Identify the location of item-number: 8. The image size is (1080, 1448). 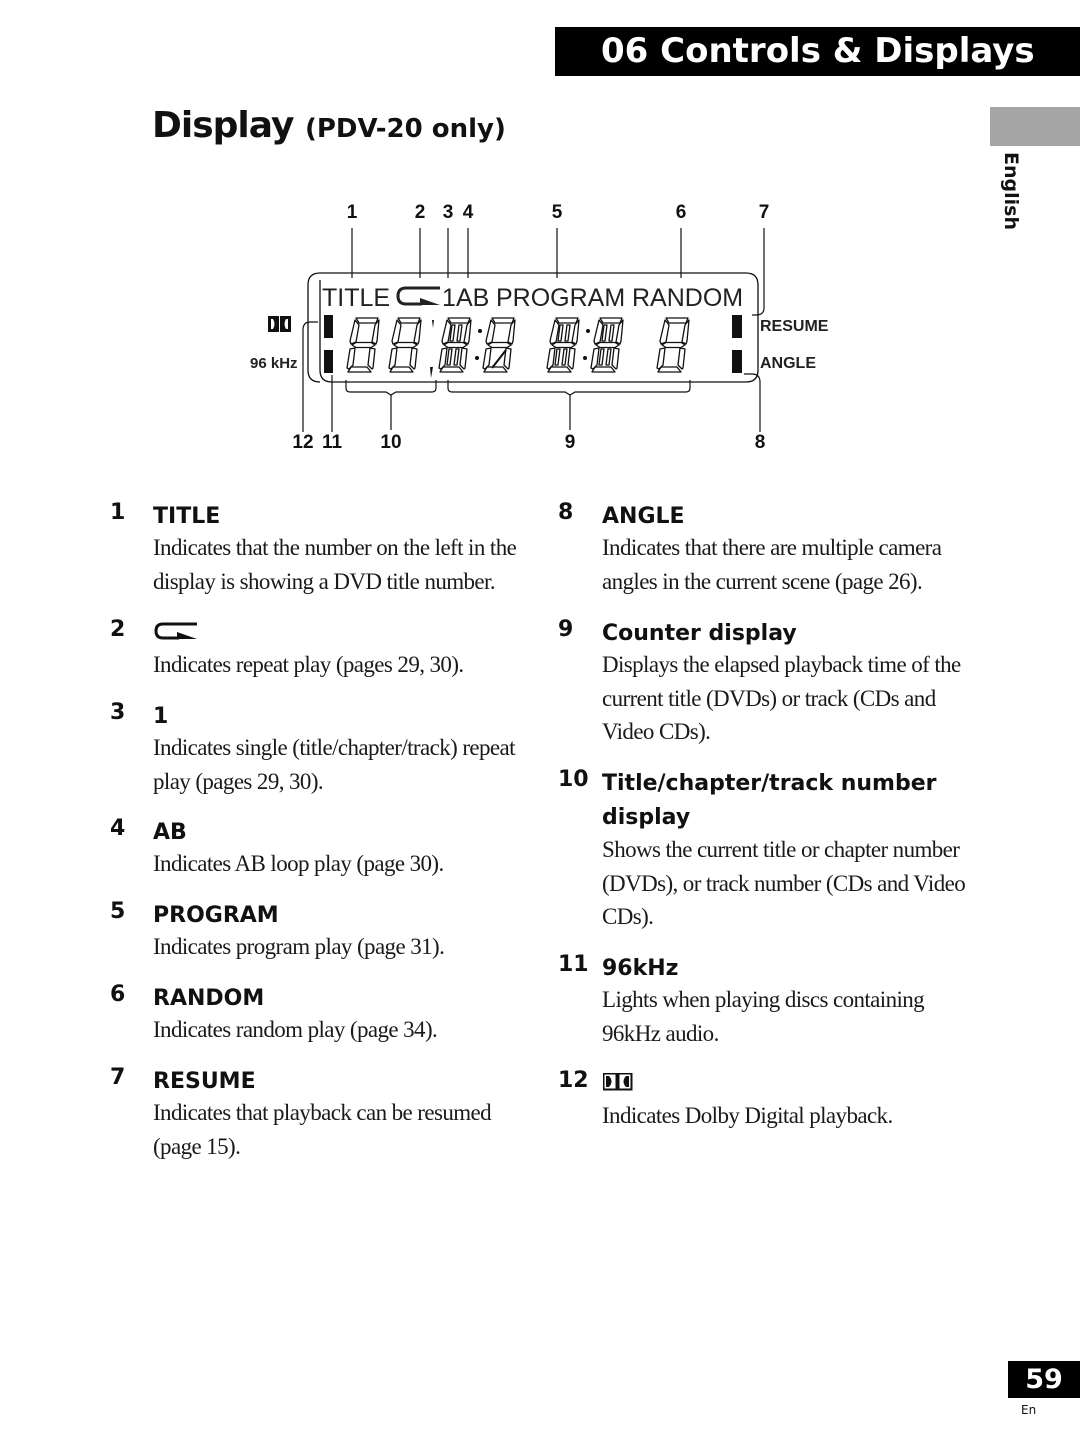
(566, 512).